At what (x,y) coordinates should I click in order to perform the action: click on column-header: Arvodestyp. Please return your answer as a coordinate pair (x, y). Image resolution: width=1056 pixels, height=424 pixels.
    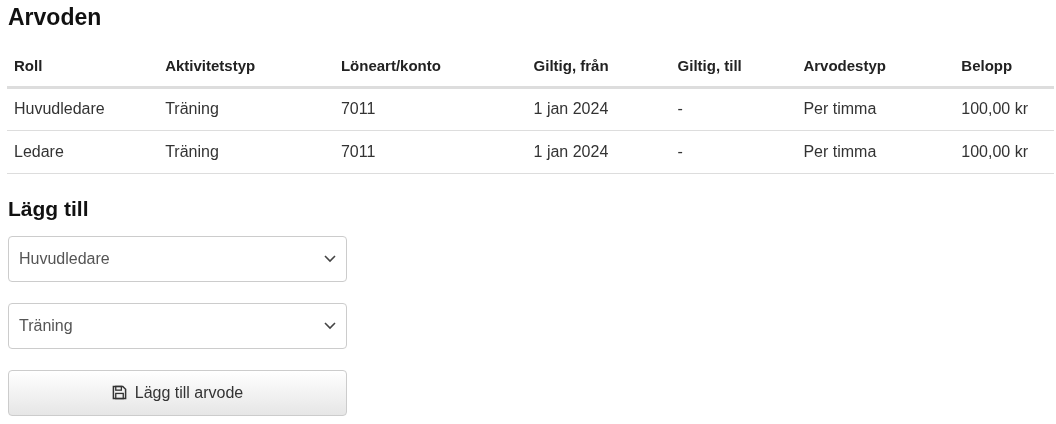
    Looking at the image, I should click on (844, 65).